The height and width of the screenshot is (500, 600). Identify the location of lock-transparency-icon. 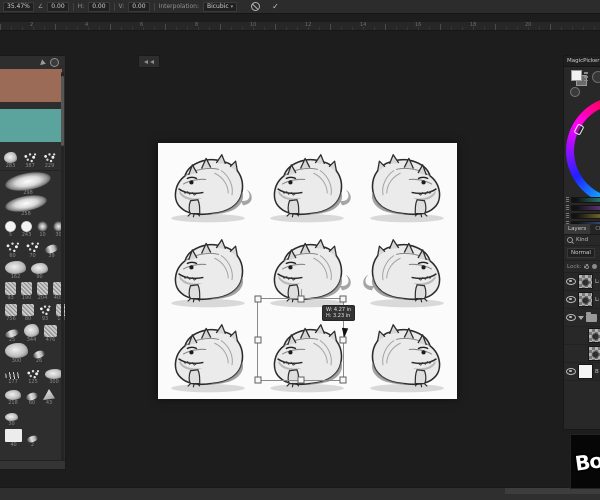
(587, 266).